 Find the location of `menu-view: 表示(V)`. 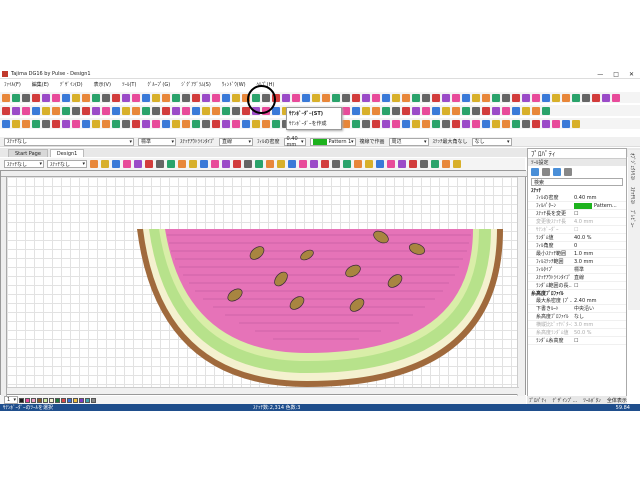

menu-view: 表示(V) is located at coordinates (102, 84).